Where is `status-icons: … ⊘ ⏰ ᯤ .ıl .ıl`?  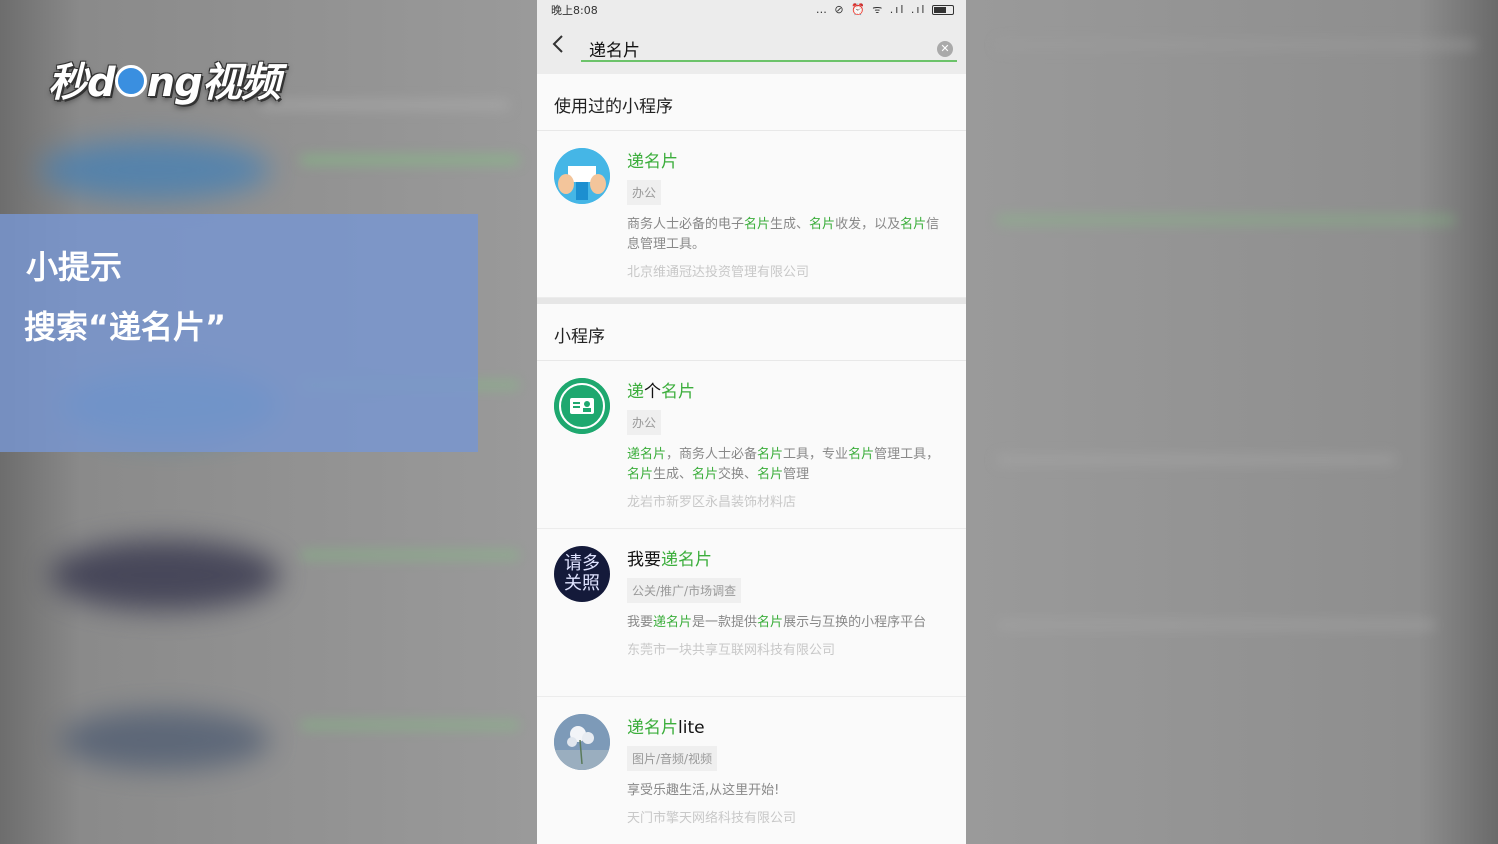 status-icons: … ⊘ ⏰ ᯤ .ıl .ıl is located at coordinates (885, 9).